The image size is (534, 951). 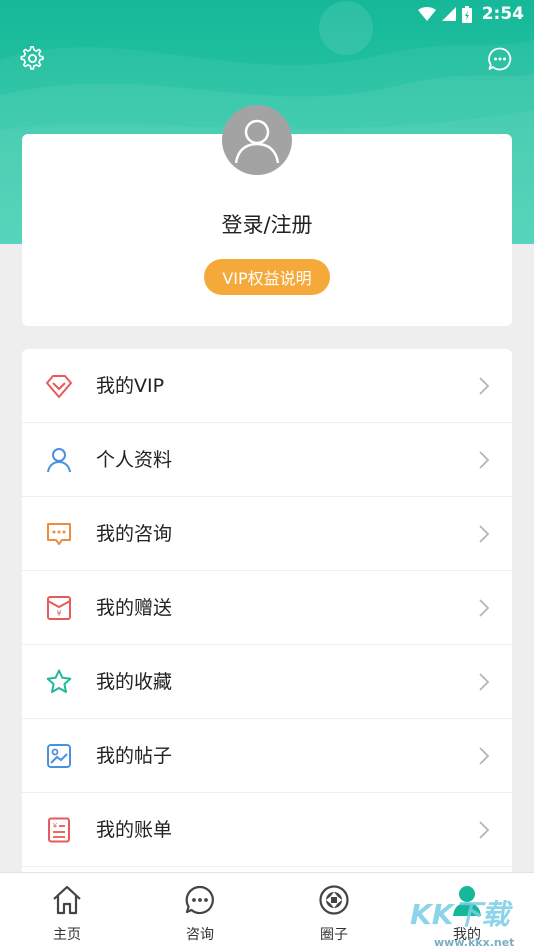 What do you see at coordinates (267, 224) in the screenshot?
I see `login-register-link: 登录/注册` at bounding box center [267, 224].